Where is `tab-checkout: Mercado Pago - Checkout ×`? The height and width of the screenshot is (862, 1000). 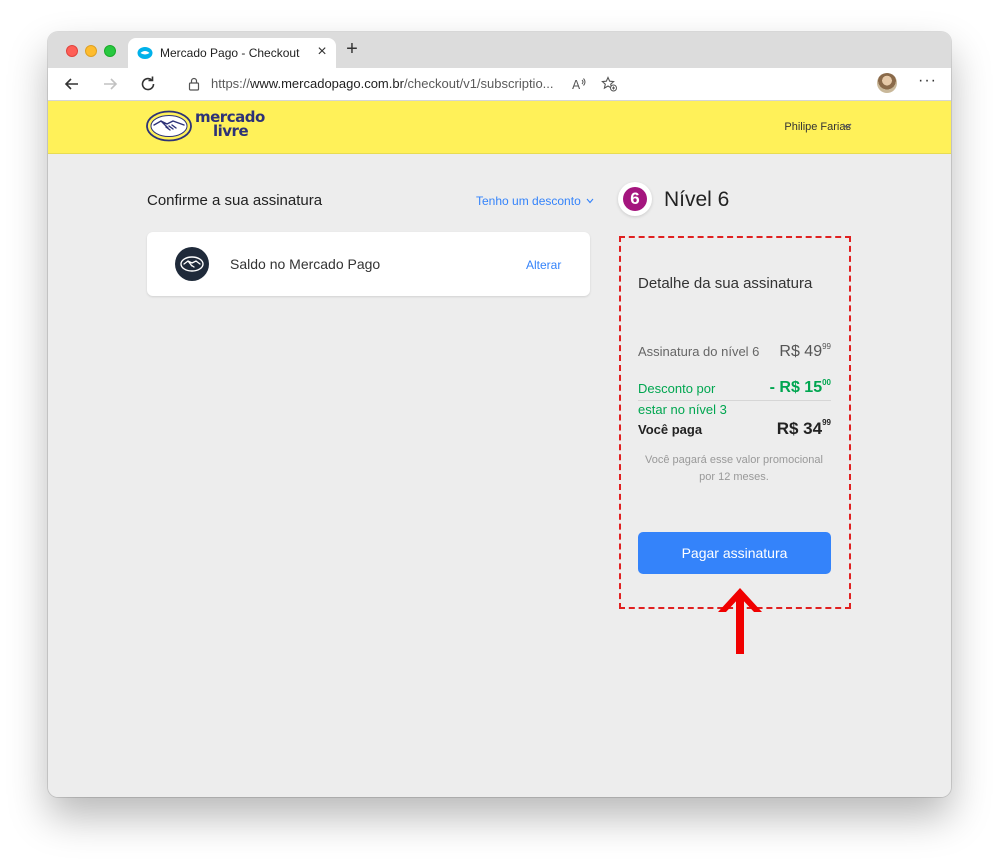 tab-checkout: Mercado Pago - Checkout × is located at coordinates (232, 53).